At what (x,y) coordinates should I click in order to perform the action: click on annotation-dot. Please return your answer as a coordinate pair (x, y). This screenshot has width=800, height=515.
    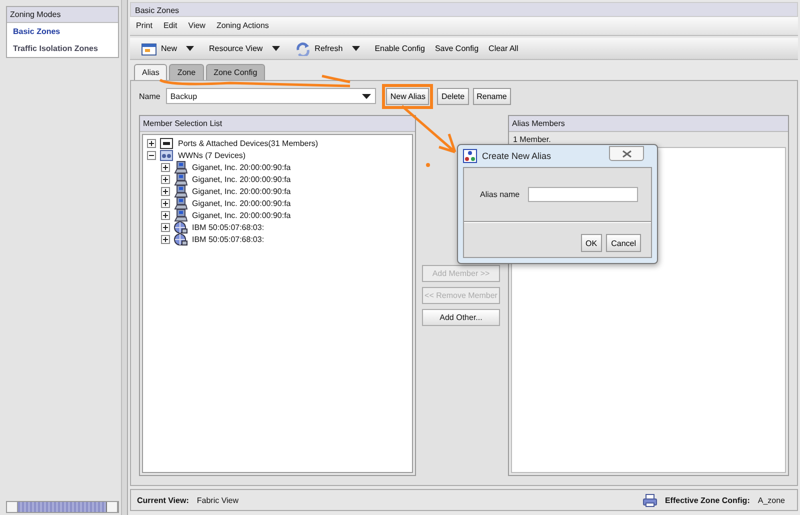
    Looking at the image, I should click on (428, 165).